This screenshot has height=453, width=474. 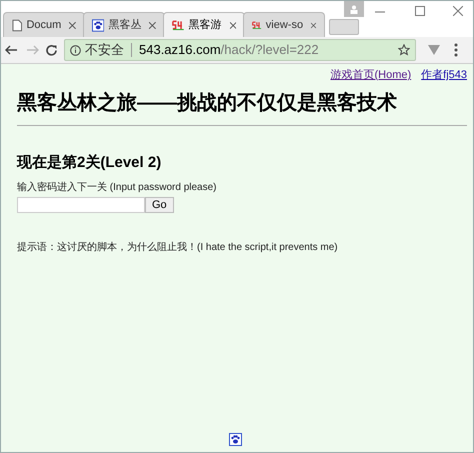 I want to click on star-icon, so click(x=404, y=50).